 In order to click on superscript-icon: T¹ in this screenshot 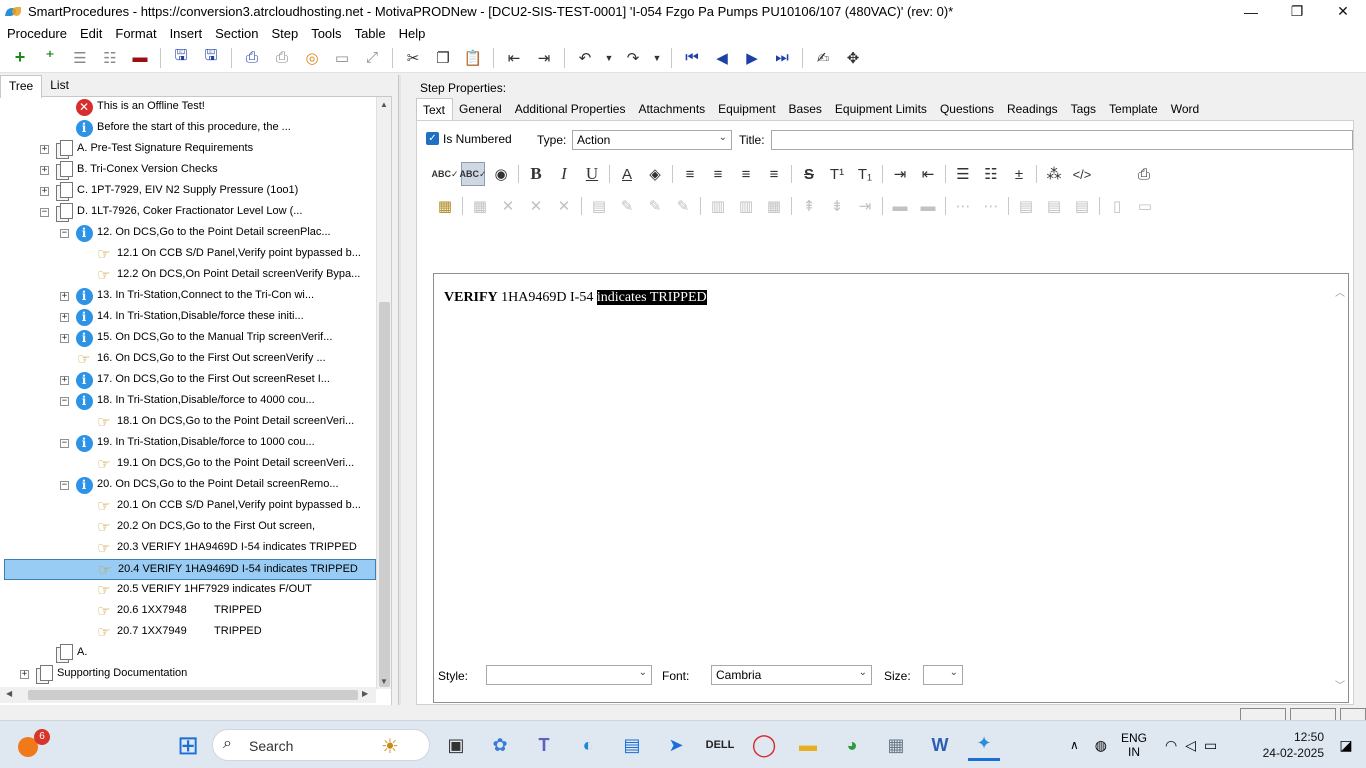, I will do `click(837, 174)`.